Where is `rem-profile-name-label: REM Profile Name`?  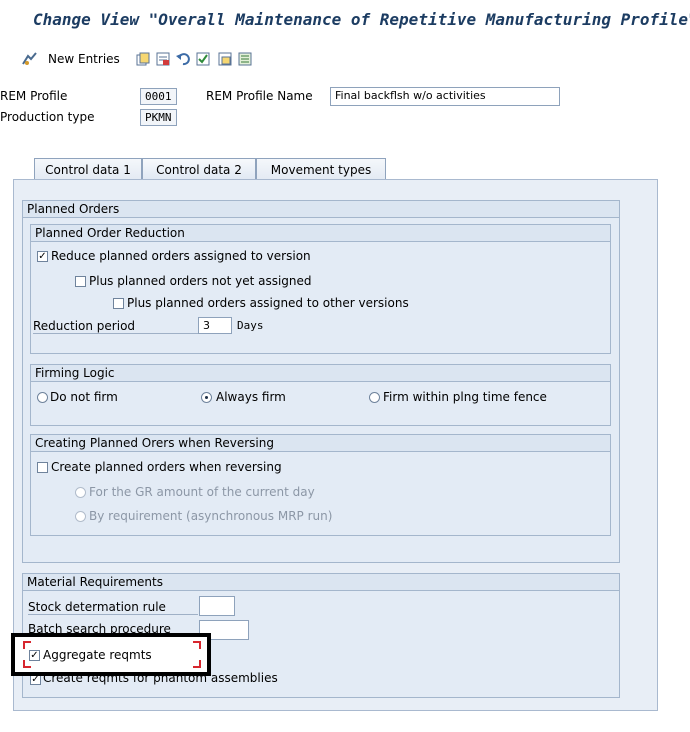 rem-profile-name-label: REM Profile Name is located at coordinates (259, 96).